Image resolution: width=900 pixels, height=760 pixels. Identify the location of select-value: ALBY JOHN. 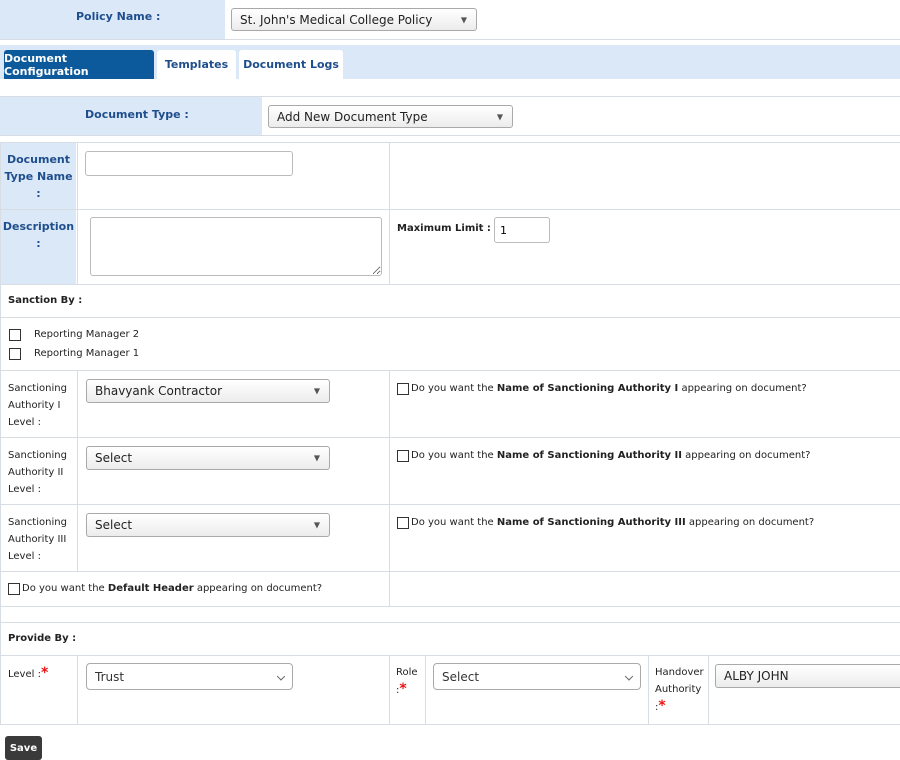
(756, 676).